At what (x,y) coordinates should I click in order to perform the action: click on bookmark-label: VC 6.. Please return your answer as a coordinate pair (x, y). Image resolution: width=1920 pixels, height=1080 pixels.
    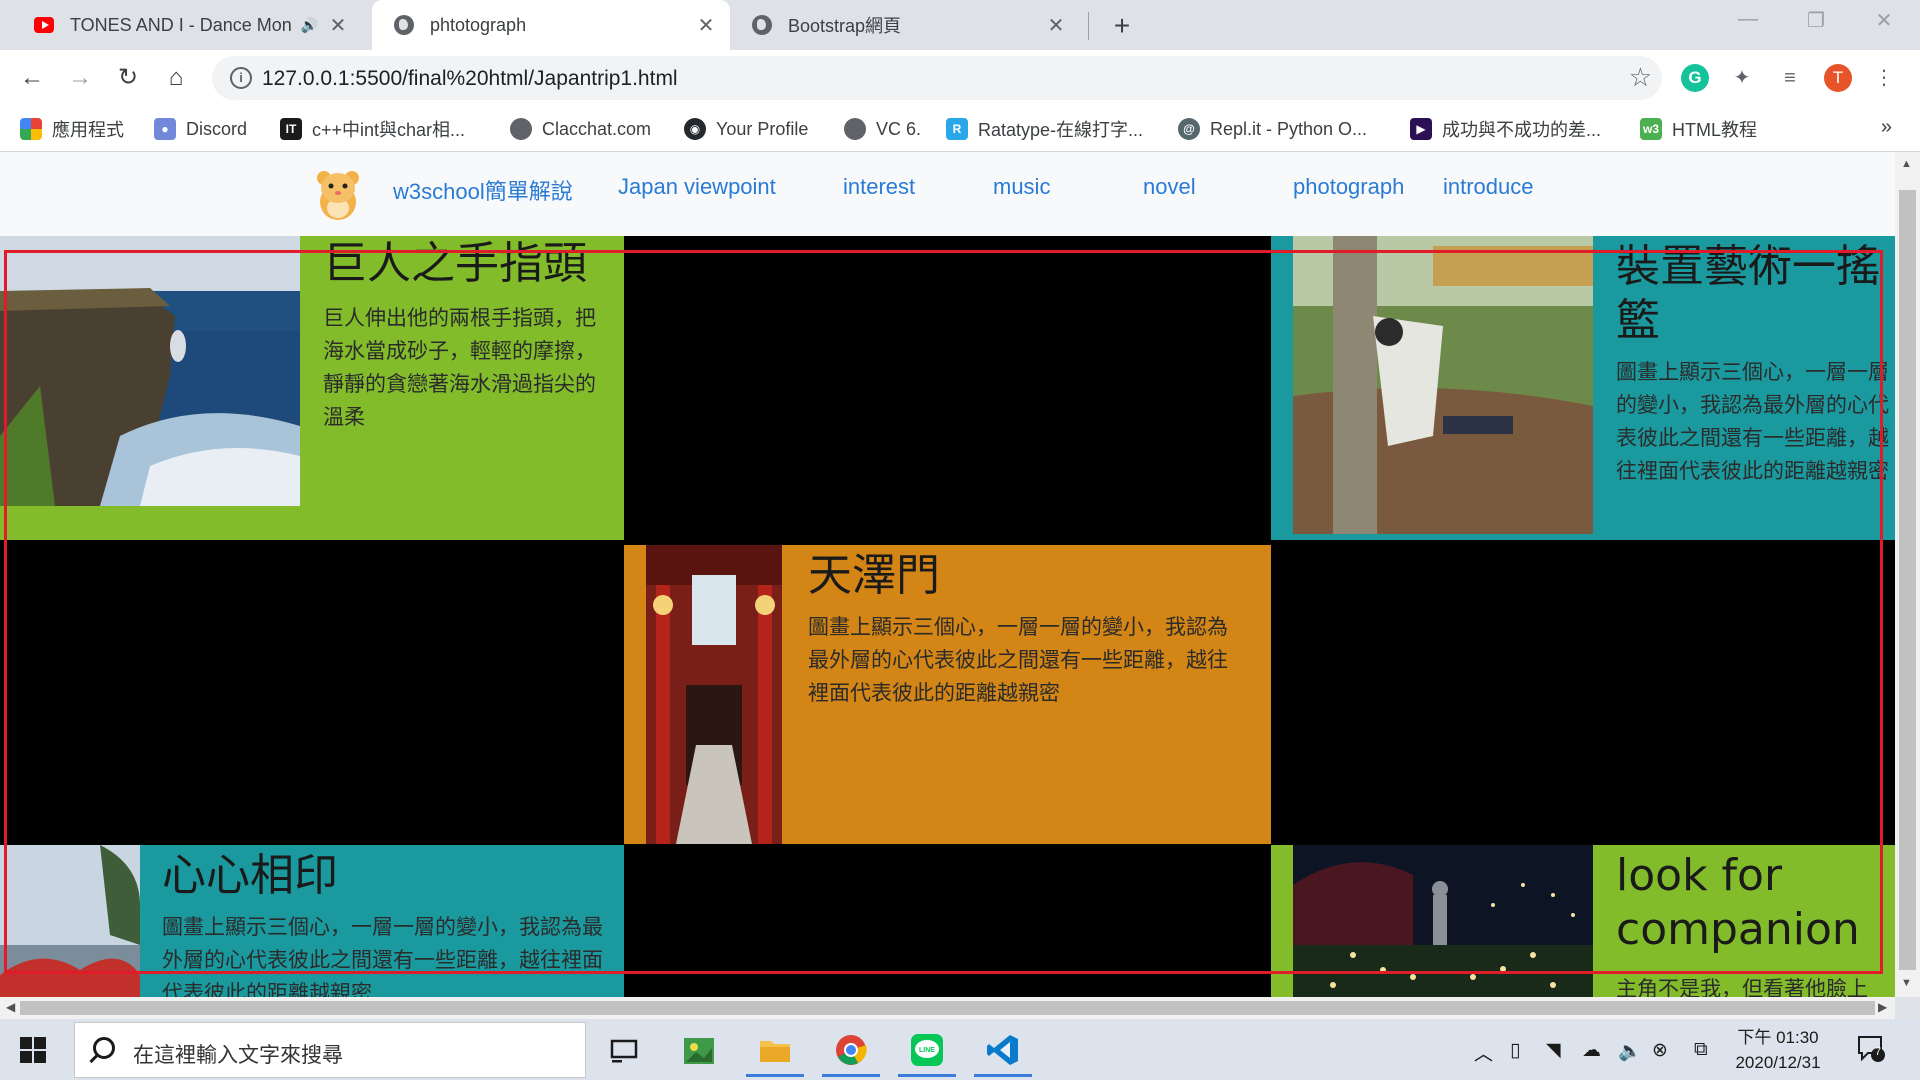
    Looking at the image, I should click on (899, 128).